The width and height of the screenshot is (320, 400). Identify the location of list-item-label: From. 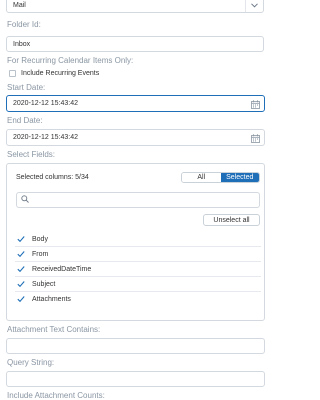
(40, 254).